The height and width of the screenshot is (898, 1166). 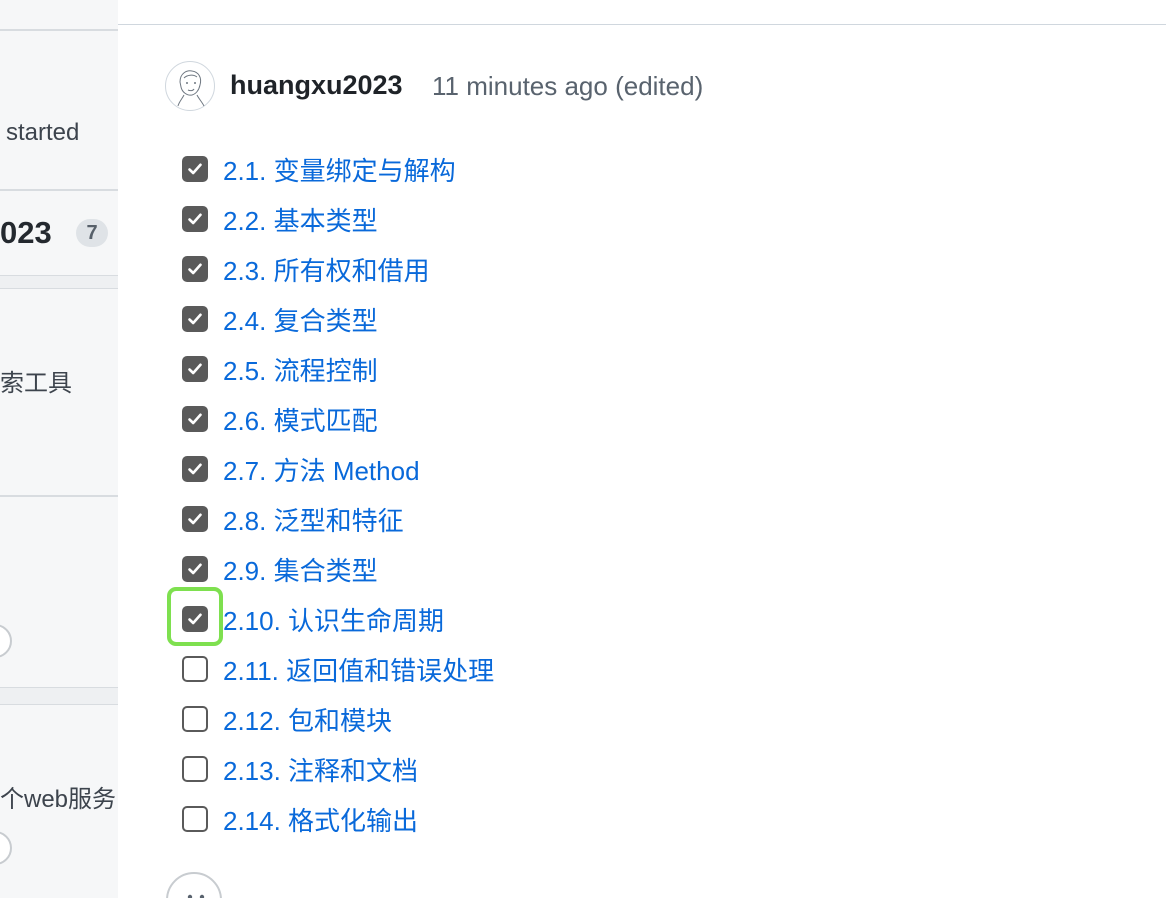 What do you see at coordinates (59, 110) in the screenshot?
I see `sidebar-card: started` at bounding box center [59, 110].